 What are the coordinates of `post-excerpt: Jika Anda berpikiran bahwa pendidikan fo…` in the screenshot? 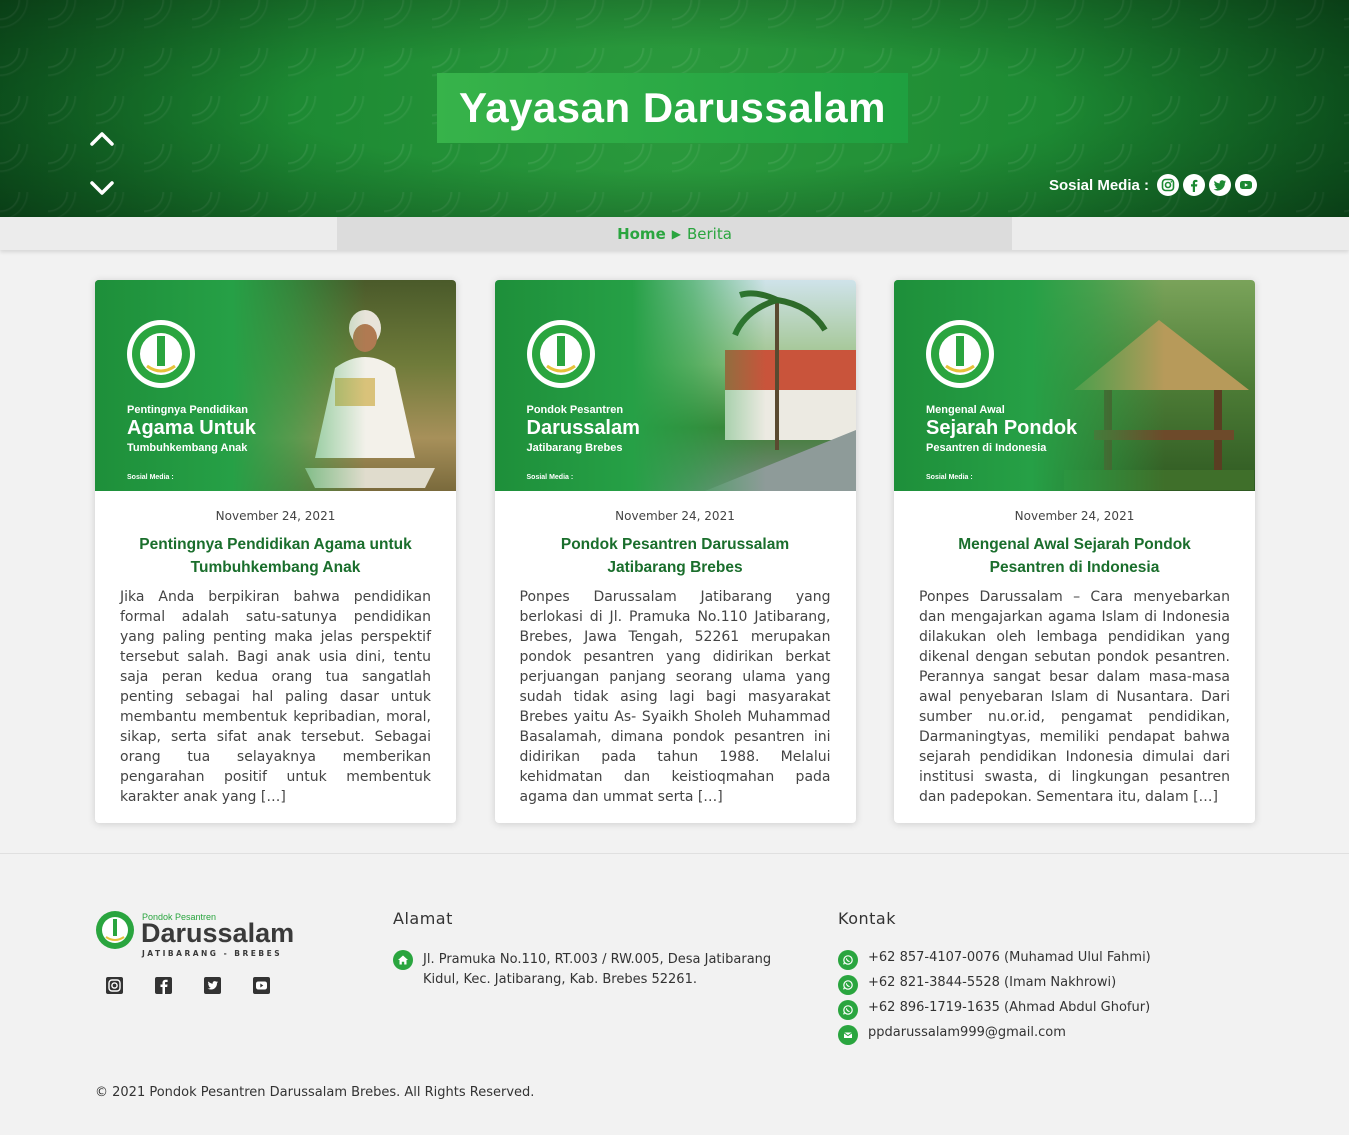 It's located at (275, 697).